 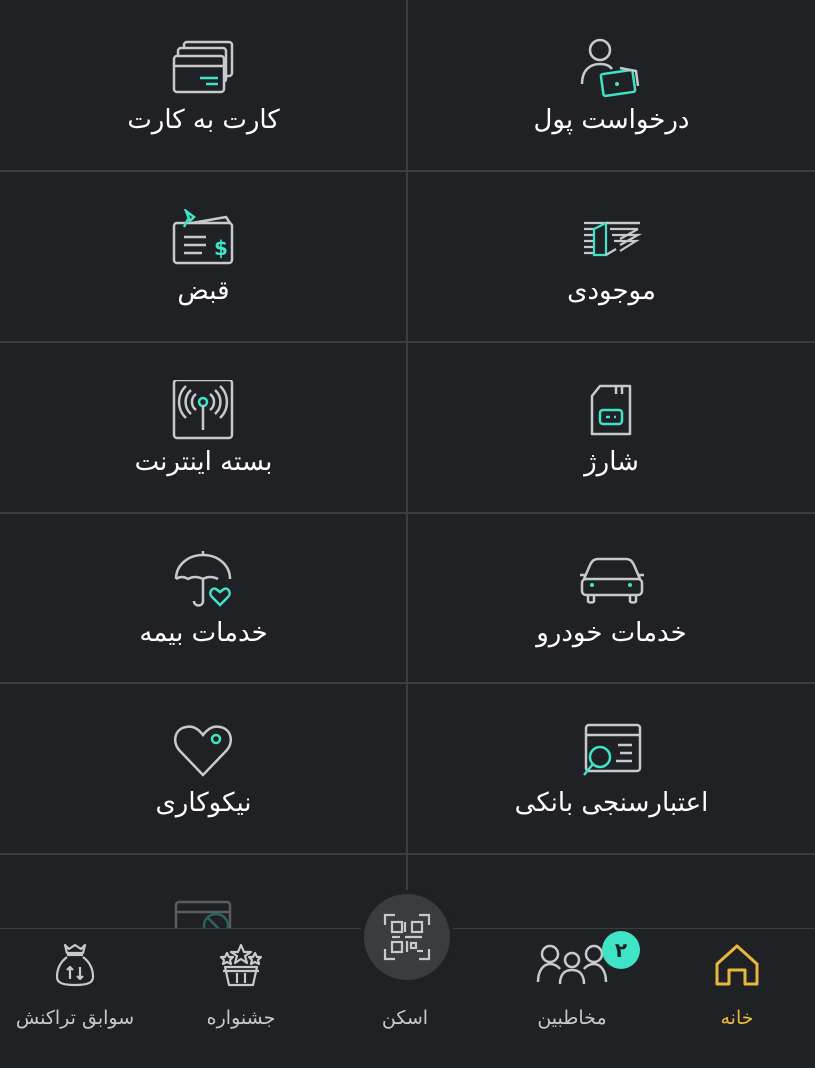 What do you see at coordinates (204, 239) in the screenshot?
I see `bill-icon: $` at bounding box center [204, 239].